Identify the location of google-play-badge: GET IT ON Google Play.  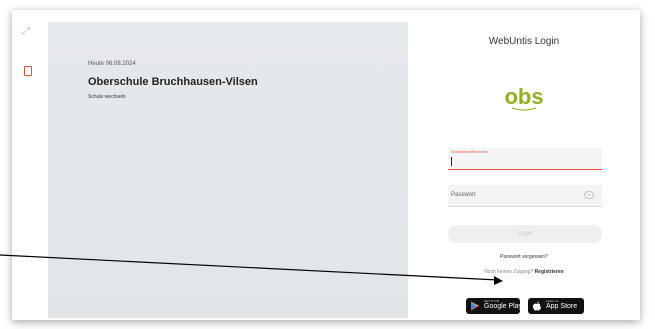
(494, 306).